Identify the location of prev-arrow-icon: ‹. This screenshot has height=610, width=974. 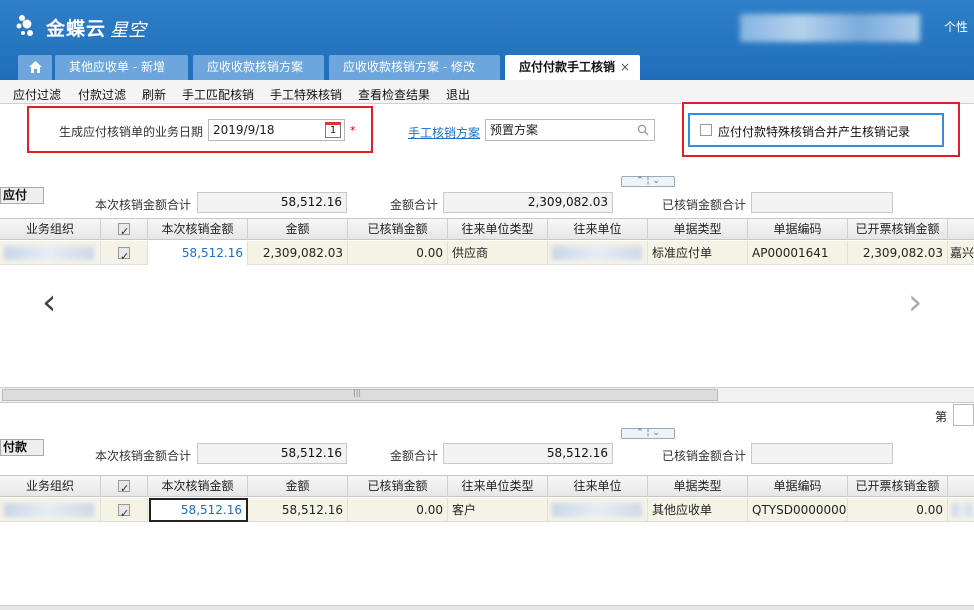
(49, 302).